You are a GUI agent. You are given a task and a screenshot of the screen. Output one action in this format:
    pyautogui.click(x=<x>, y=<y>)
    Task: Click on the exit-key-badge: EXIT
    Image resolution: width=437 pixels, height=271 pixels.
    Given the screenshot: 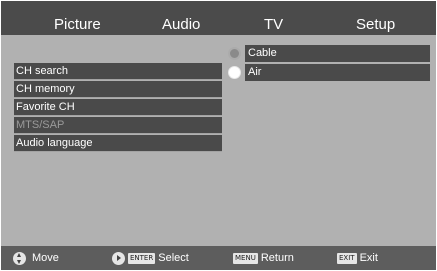 What is the action you would take?
    pyautogui.click(x=347, y=258)
    